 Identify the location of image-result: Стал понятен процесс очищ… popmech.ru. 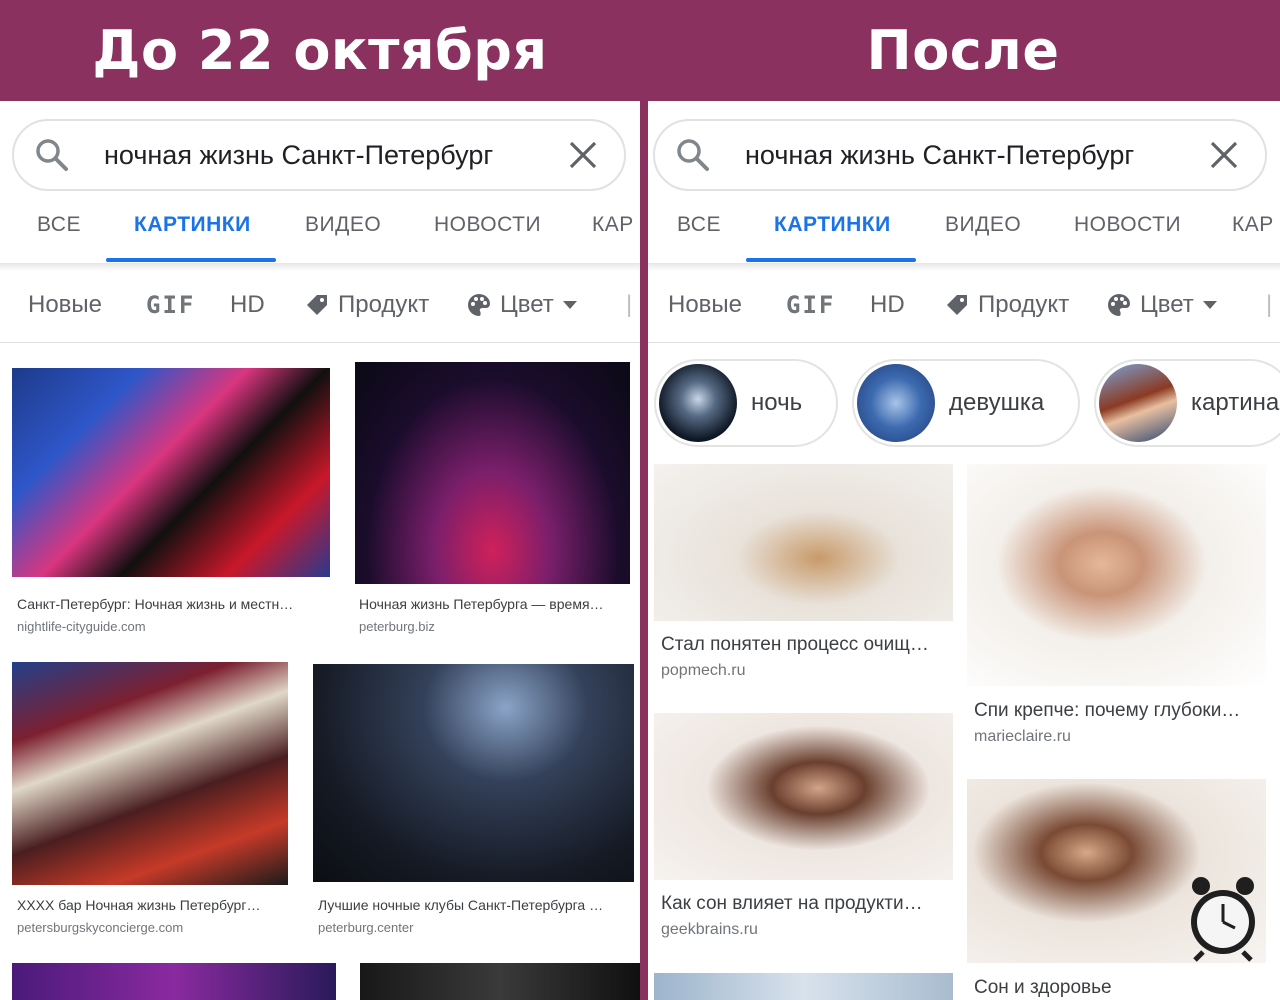
(803, 579).